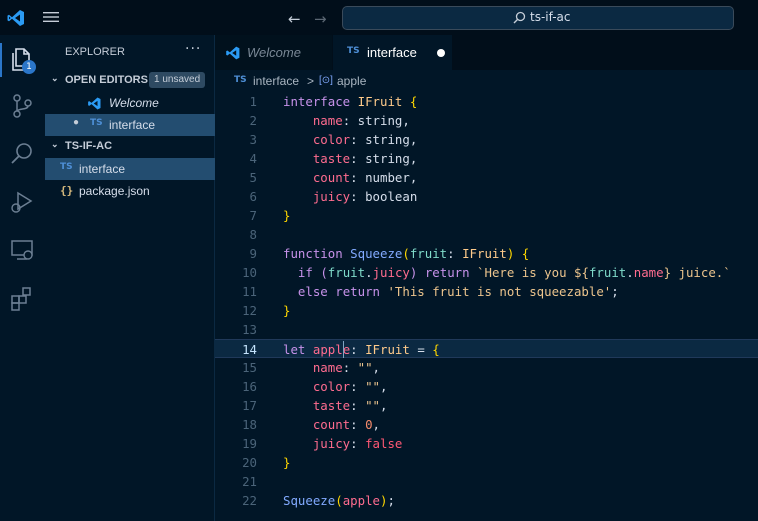 The height and width of the screenshot is (521, 758). What do you see at coordinates (294, 349) in the screenshot?
I see `code-token: let` at bounding box center [294, 349].